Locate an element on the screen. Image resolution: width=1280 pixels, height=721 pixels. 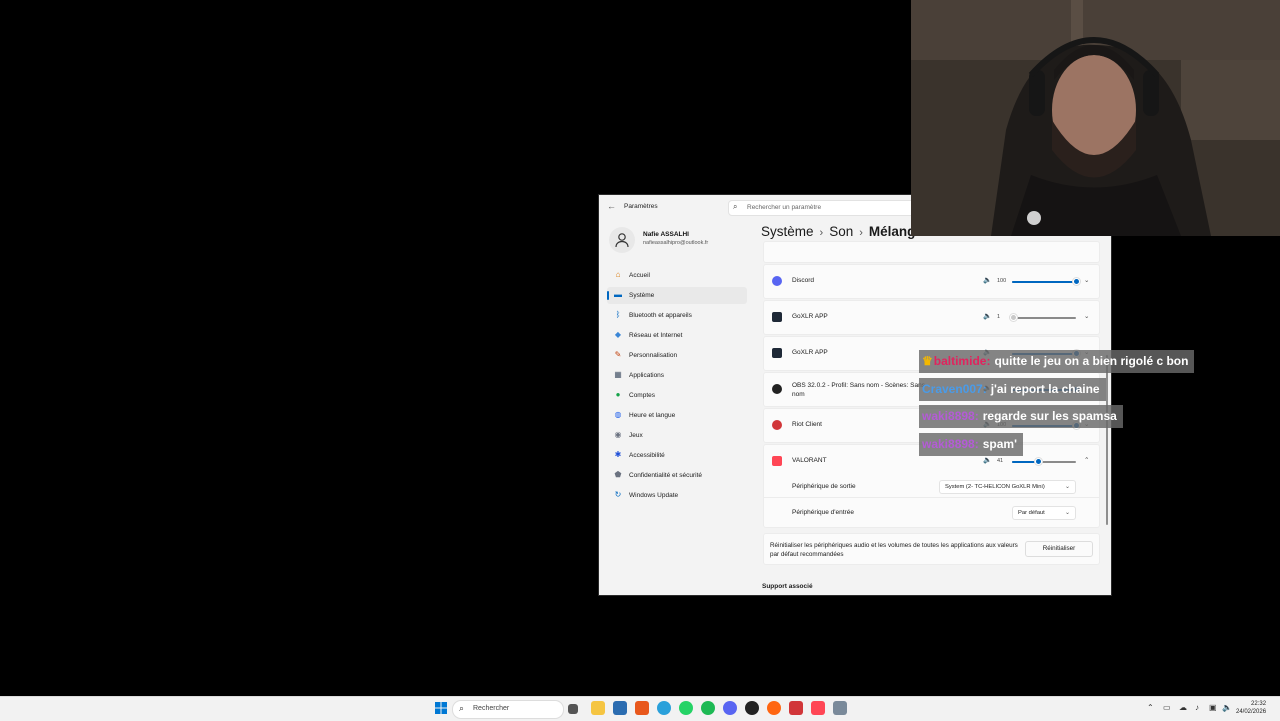
reset-button: Réinitialiser is located at coordinates (1059, 549).